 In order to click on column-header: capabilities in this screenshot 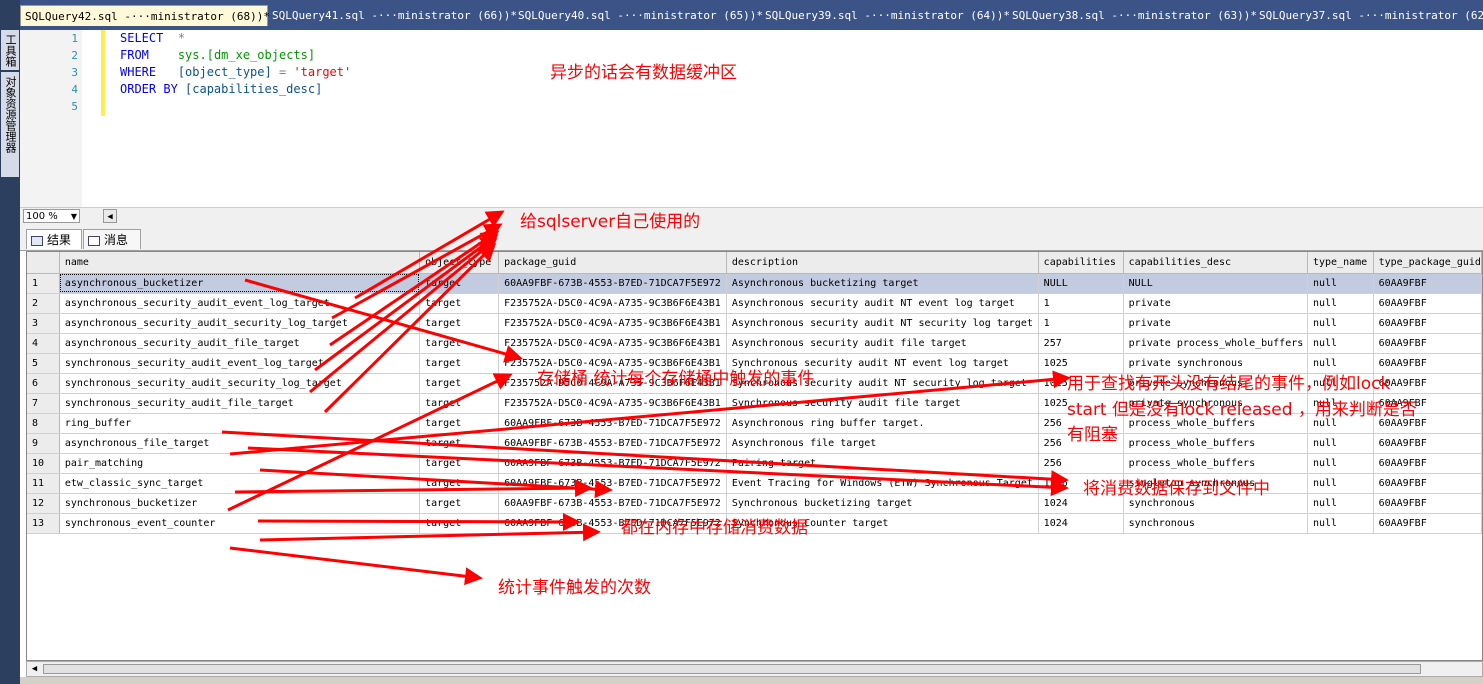, I will do `click(1081, 263)`.